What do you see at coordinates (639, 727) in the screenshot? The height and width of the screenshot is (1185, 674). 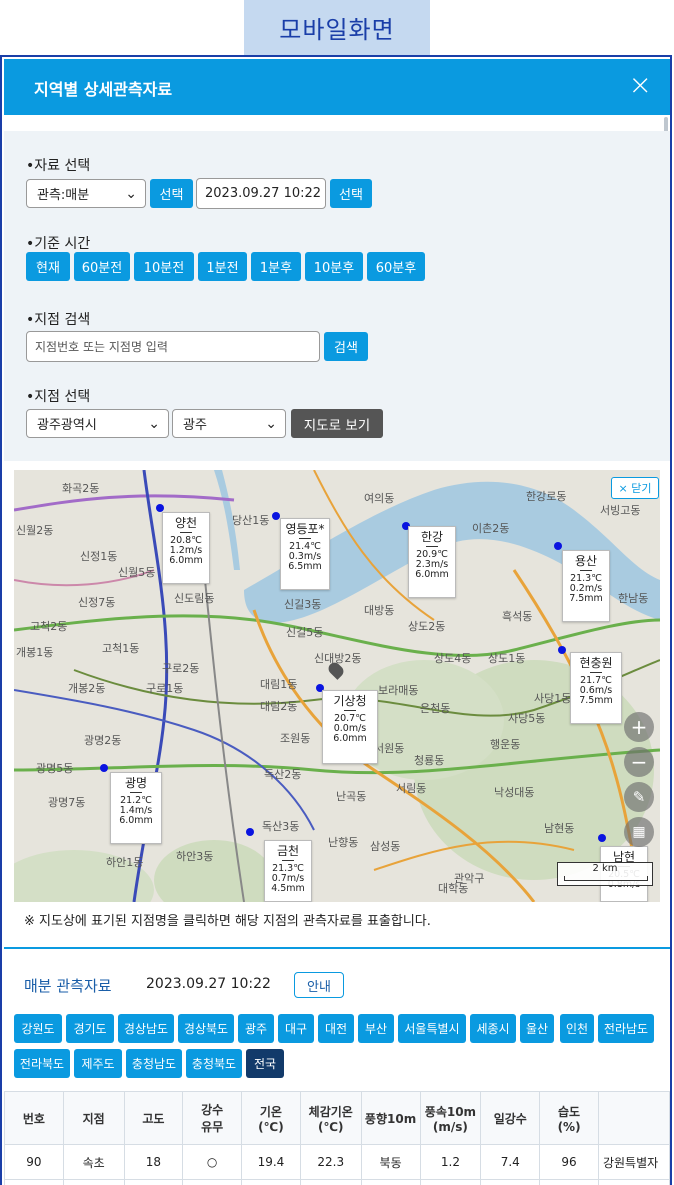 I see `zoom-in-icon: +` at bounding box center [639, 727].